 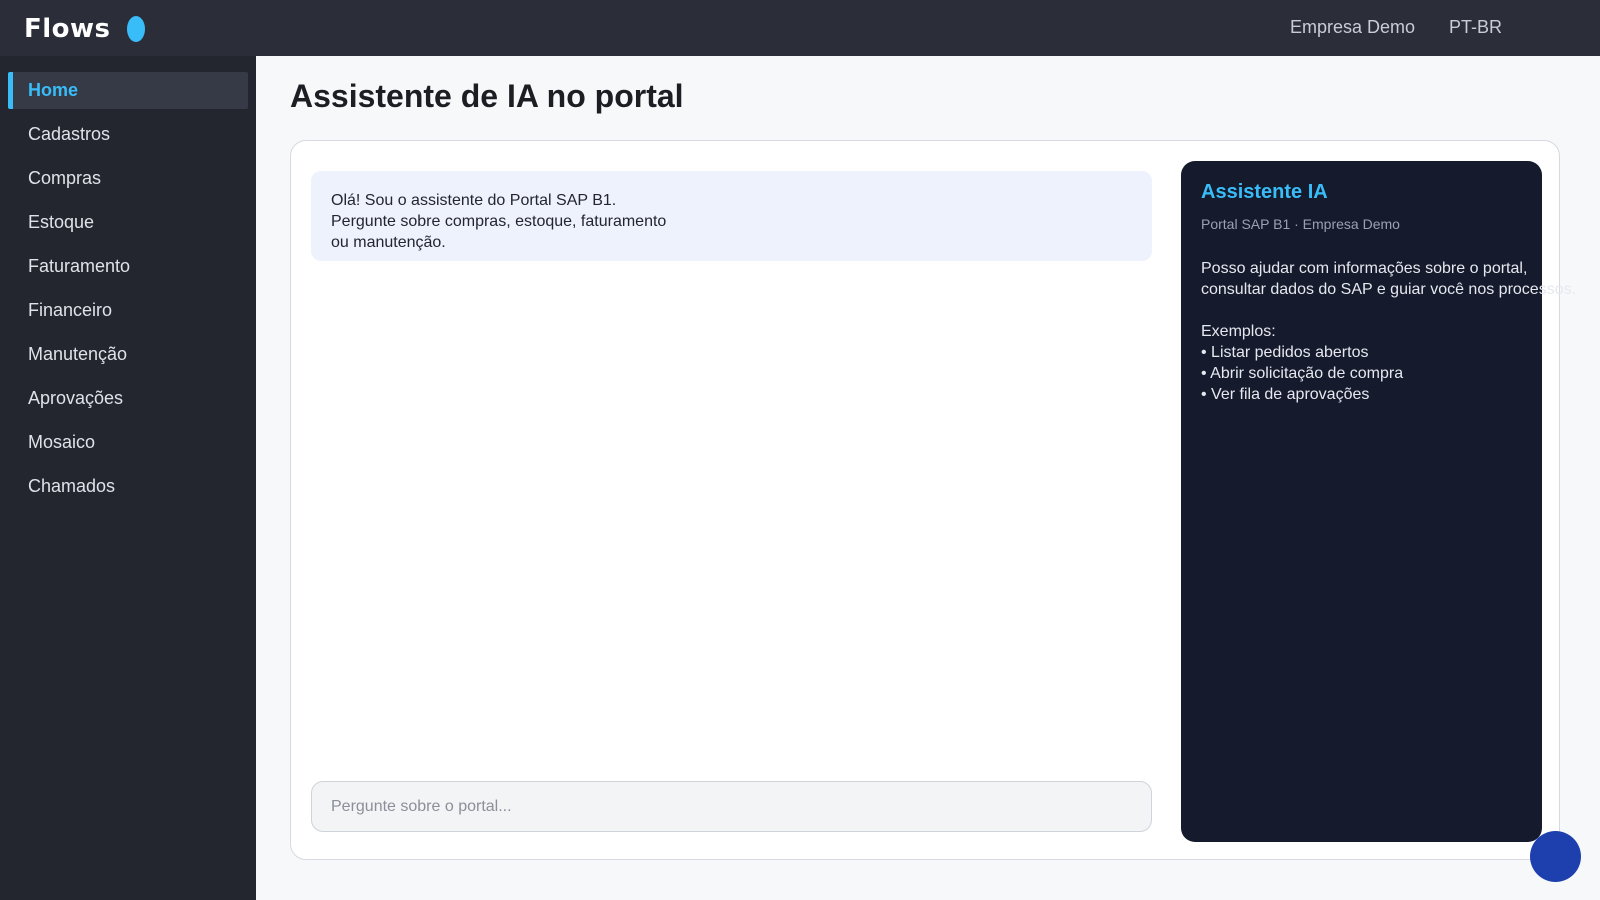 I want to click on sidebar-item-faturamento: Faturamento, so click(x=128, y=266).